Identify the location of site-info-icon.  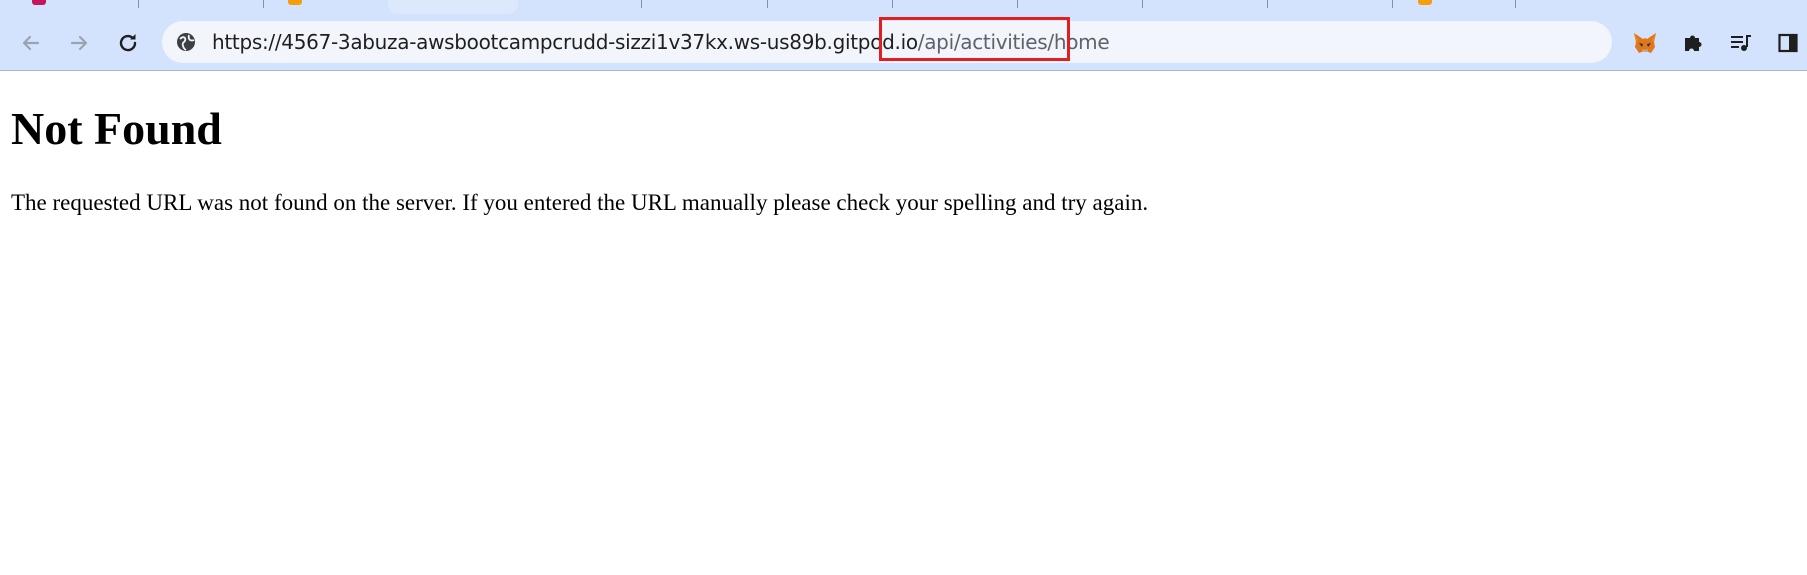
(186, 42).